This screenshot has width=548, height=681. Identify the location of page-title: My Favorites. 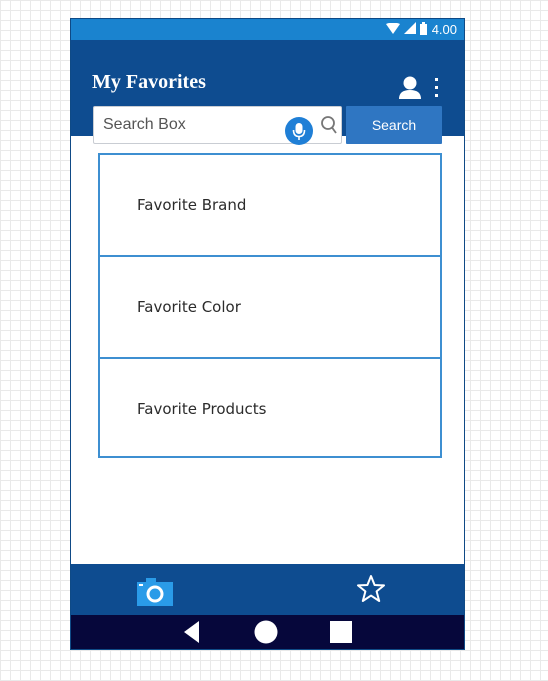
(149, 82).